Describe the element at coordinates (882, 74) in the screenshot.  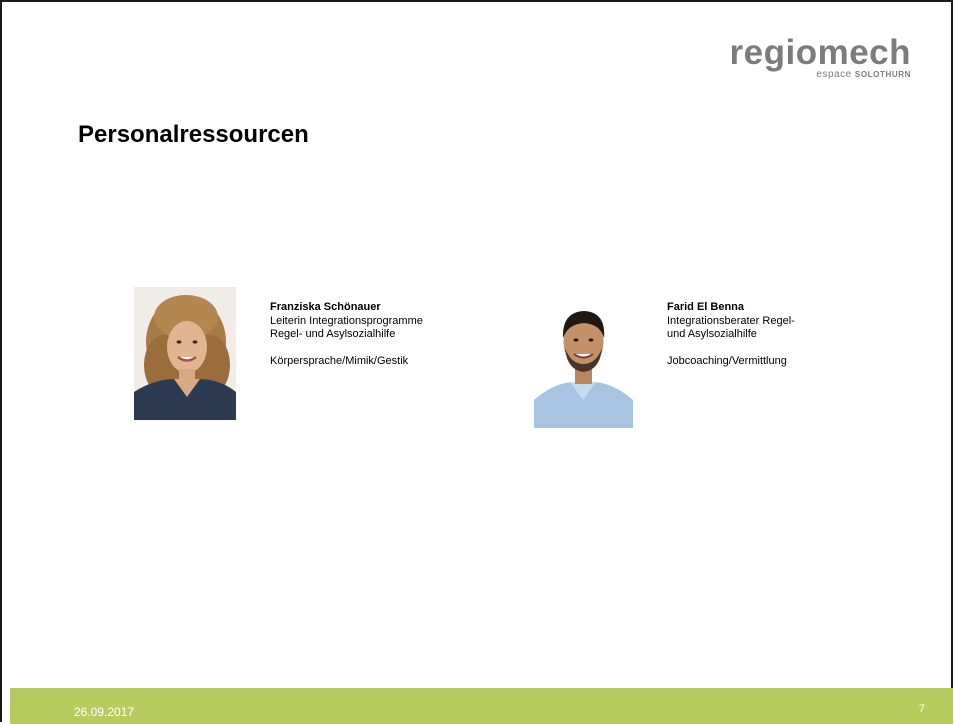
I see `logo-sub-bold: SOLOTHURN` at that location.